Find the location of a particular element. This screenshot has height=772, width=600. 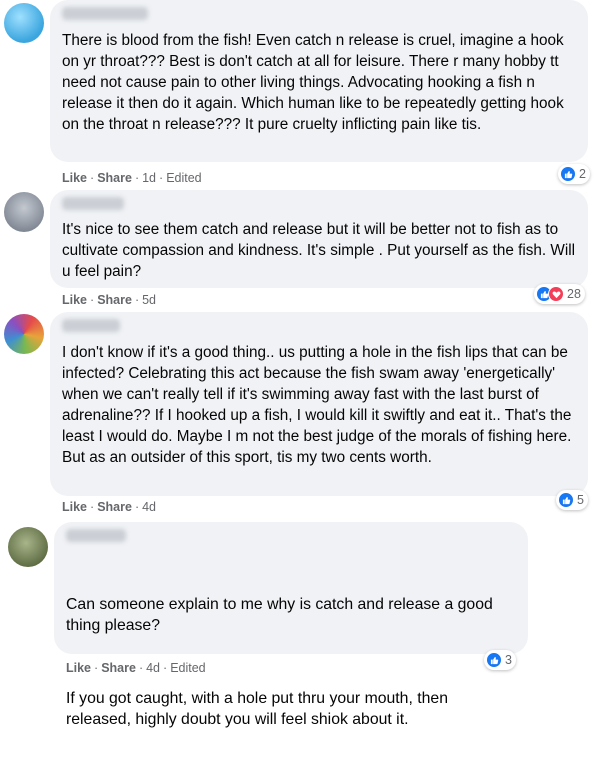

reaction-summary: 28 is located at coordinates (559, 294).